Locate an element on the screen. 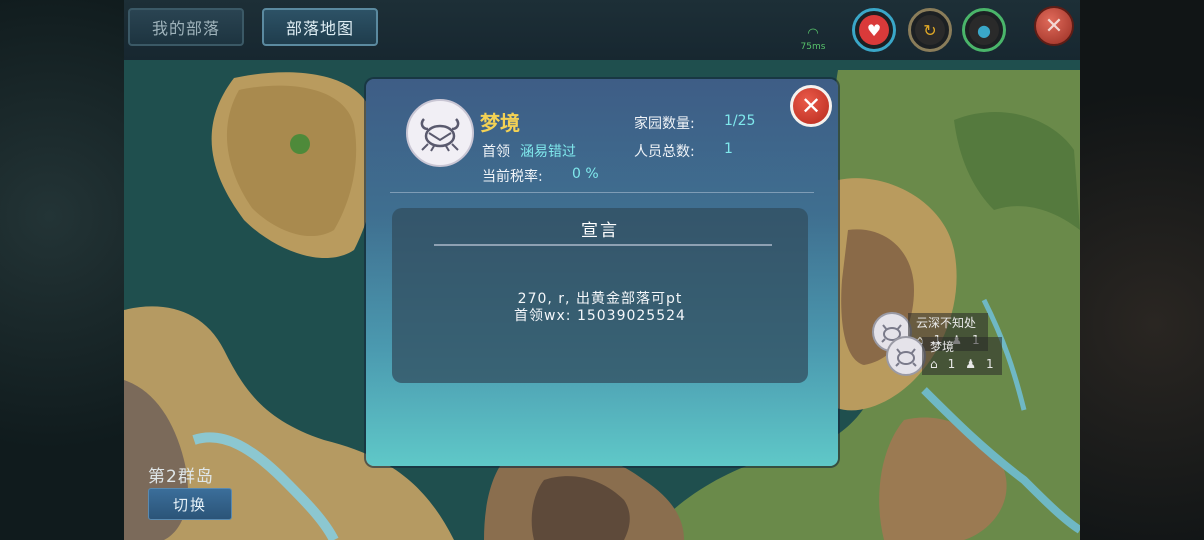  dialog-close-button: ✕ is located at coordinates (811, 106).